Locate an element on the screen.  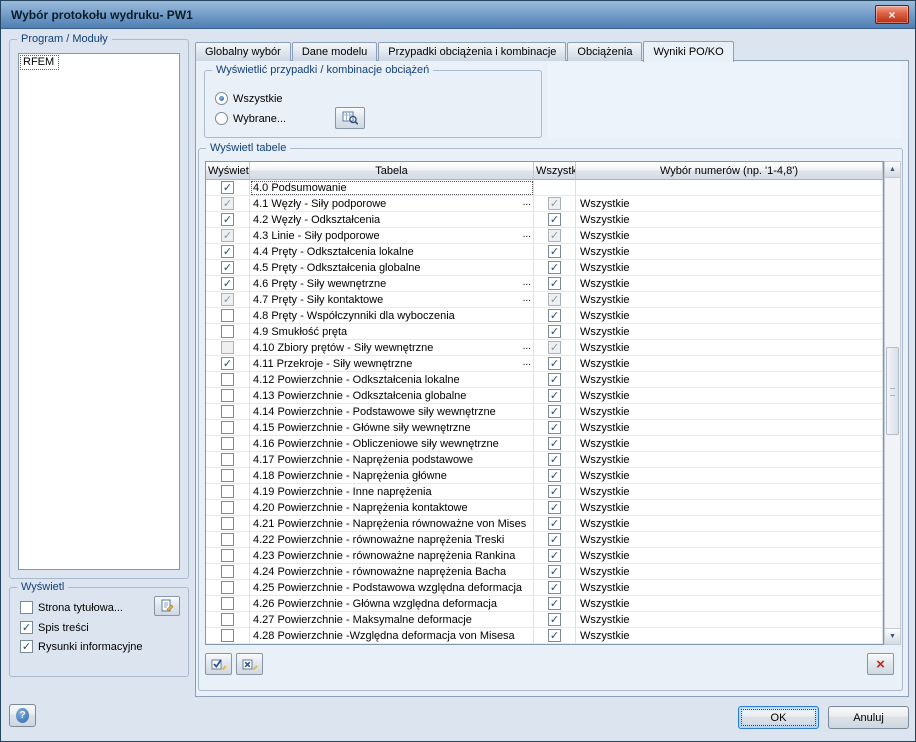
table-row: 4.1 Węzły - Siły podporowe... Wszystkie is located at coordinates (544, 204).